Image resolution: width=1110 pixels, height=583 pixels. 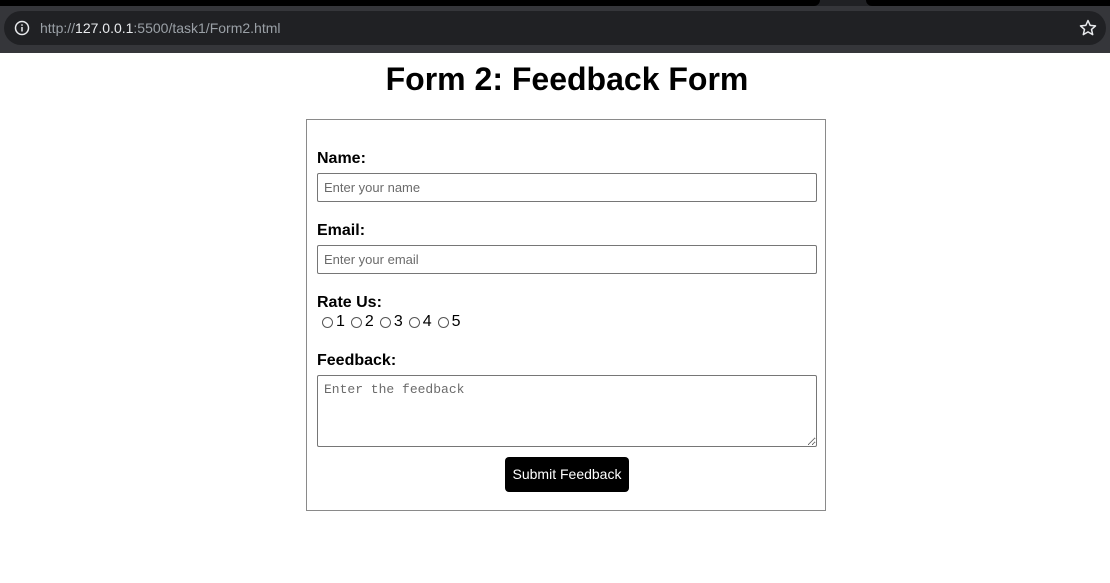 What do you see at coordinates (357, 360) in the screenshot?
I see `feedback-label: Feedback:` at bounding box center [357, 360].